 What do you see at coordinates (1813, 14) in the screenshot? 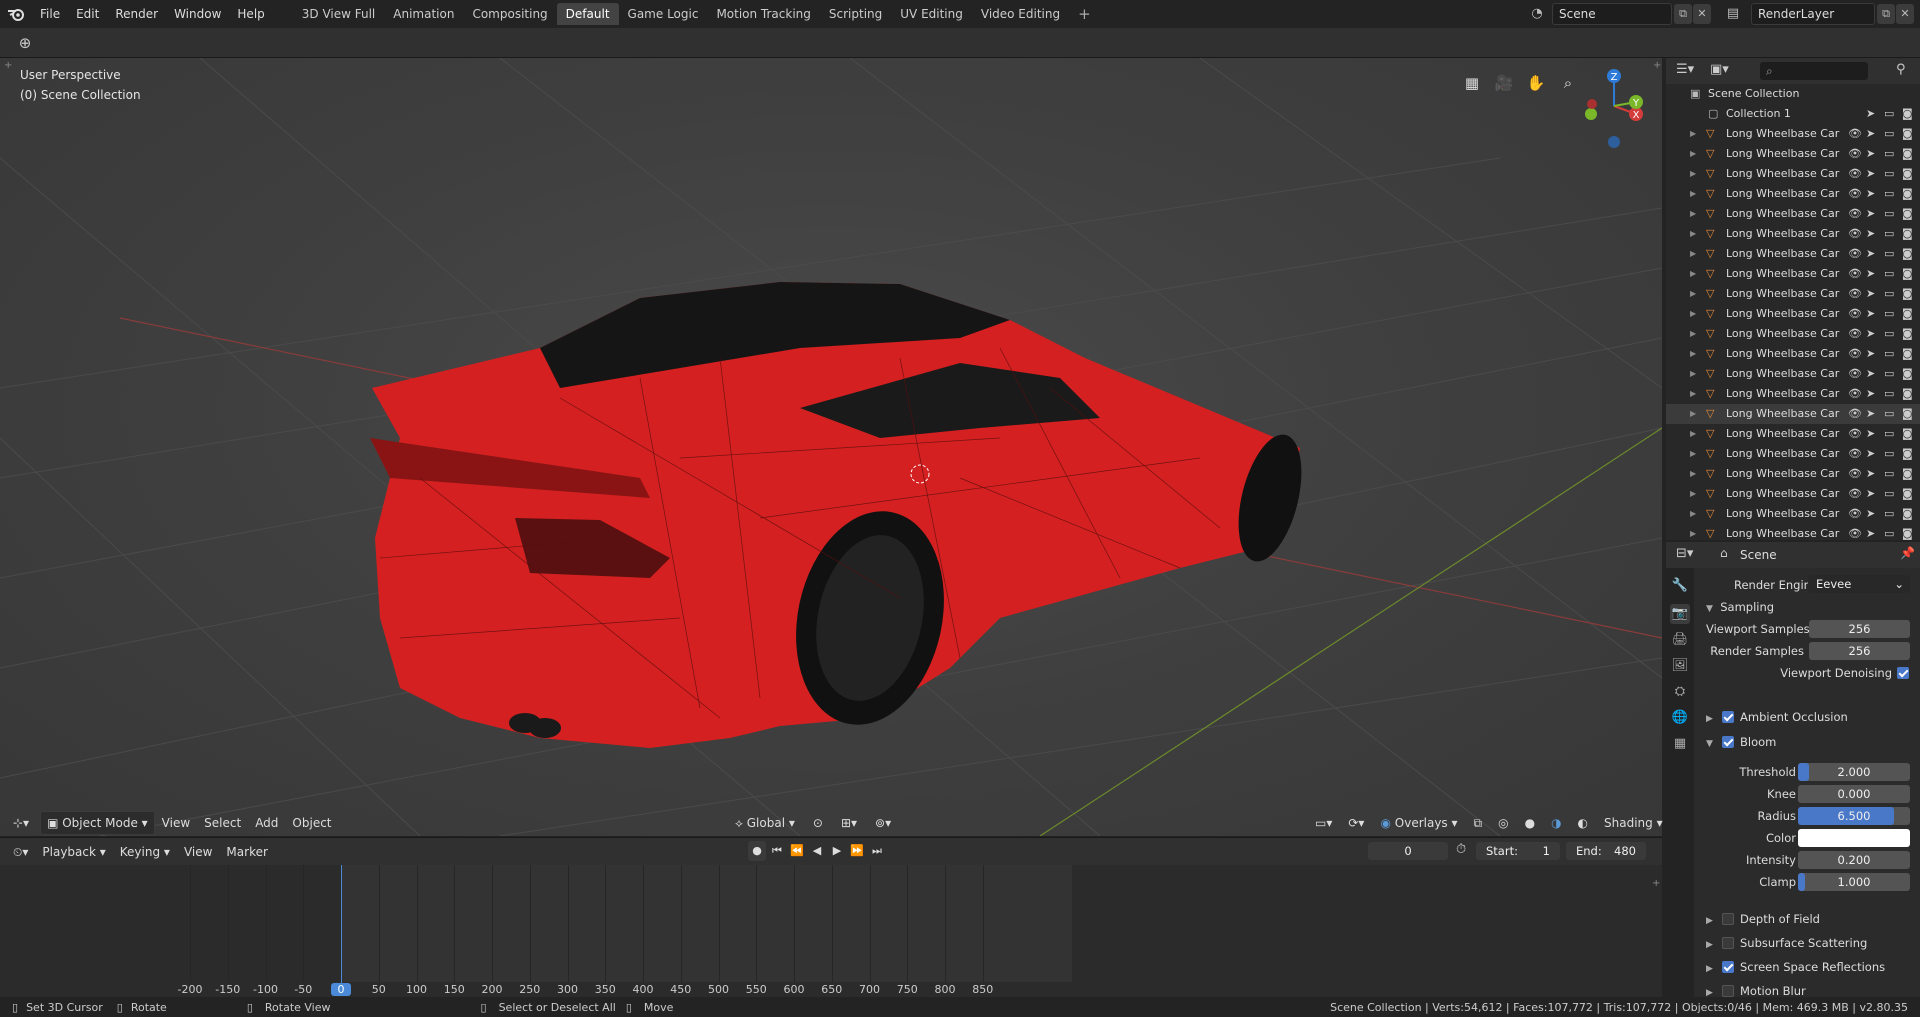
I see `view-layer-selector: RenderLayer` at bounding box center [1813, 14].